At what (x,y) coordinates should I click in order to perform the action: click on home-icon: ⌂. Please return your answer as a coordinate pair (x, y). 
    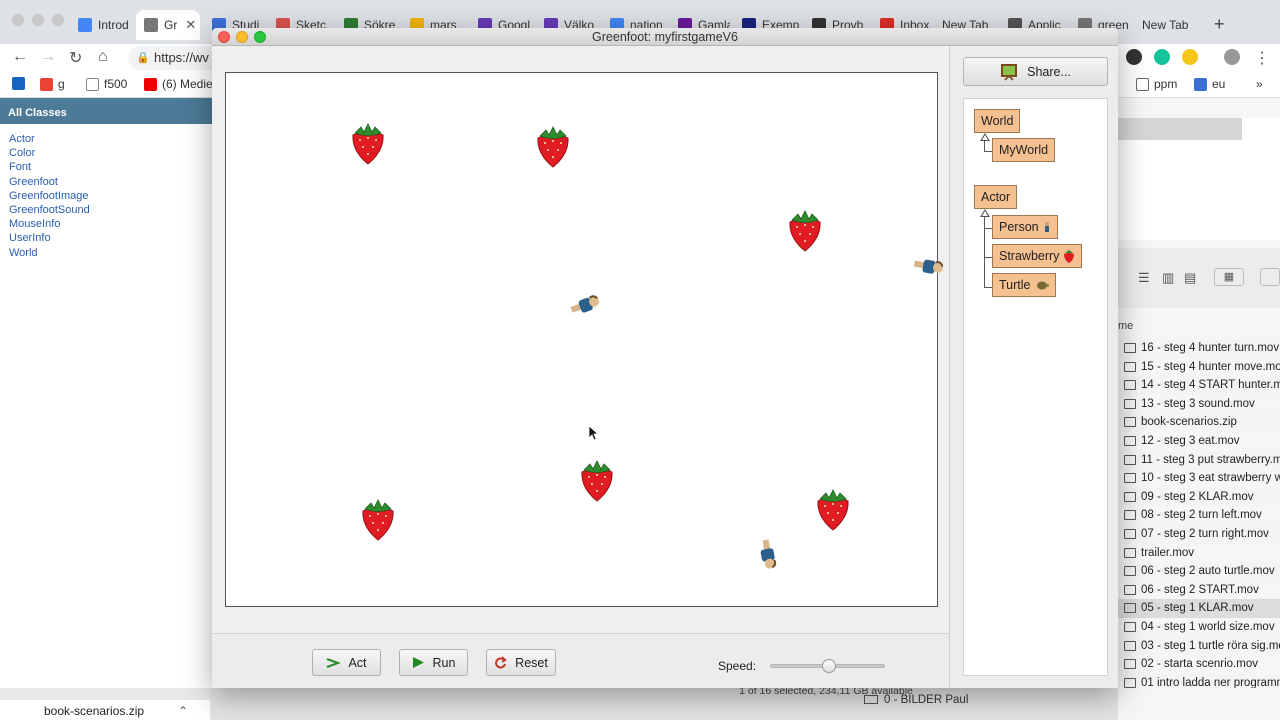
    Looking at the image, I should click on (103, 57).